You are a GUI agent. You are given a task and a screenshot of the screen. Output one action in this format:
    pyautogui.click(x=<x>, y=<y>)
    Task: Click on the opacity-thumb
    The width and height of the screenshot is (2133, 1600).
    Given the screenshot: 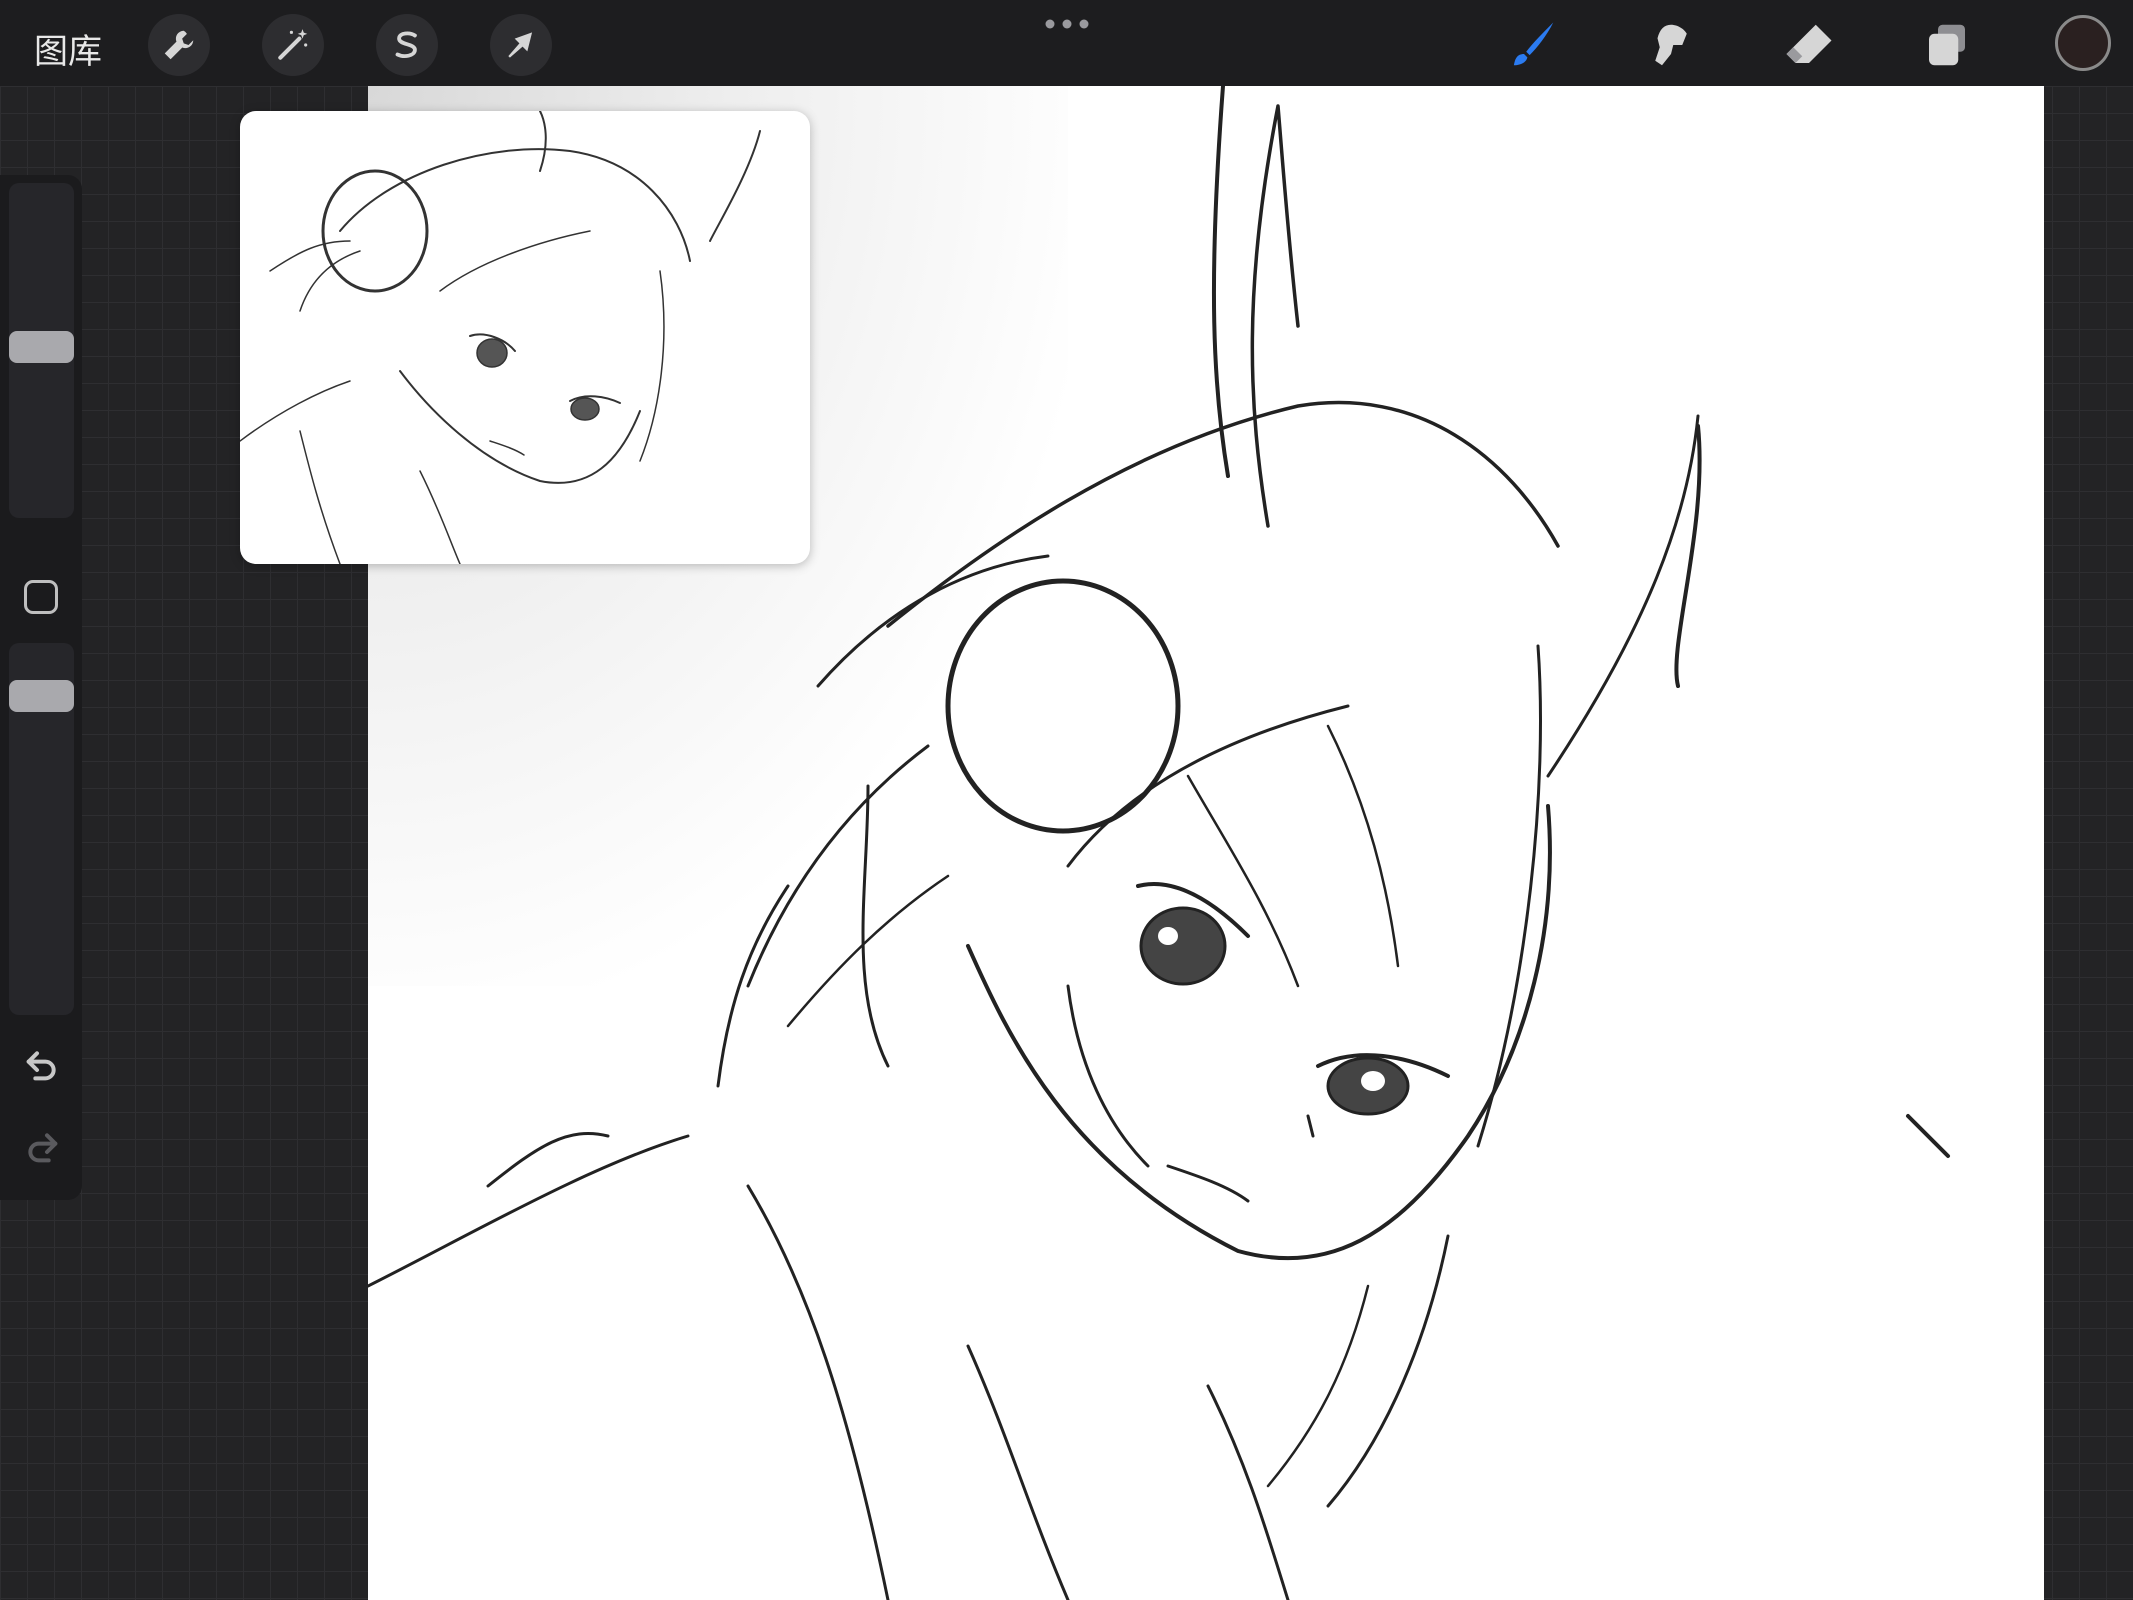 What is the action you would take?
    pyautogui.click(x=41, y=696)
    